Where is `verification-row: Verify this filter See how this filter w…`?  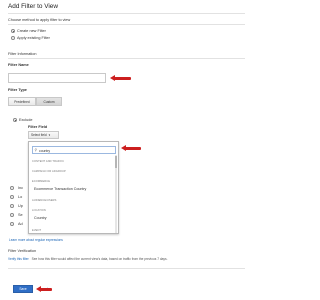 verification-row: Verify this filter See how this filter w… is located at coordinates (128, 259).